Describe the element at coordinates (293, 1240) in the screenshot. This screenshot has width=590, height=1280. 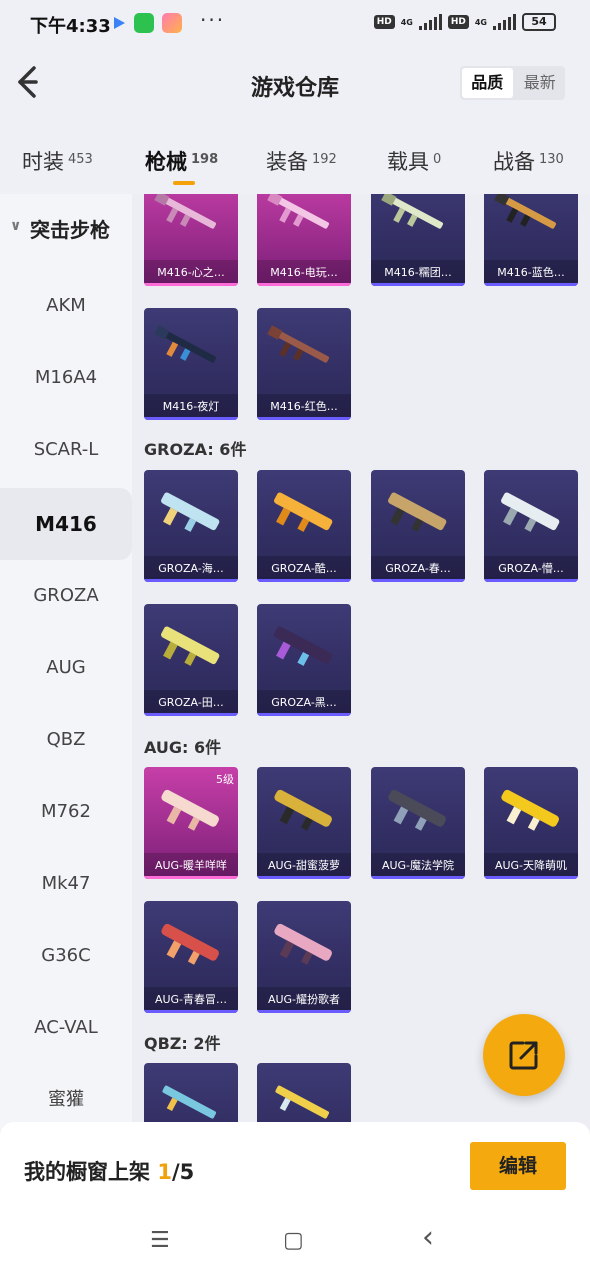
I see `home-icon: ▢` at that location.